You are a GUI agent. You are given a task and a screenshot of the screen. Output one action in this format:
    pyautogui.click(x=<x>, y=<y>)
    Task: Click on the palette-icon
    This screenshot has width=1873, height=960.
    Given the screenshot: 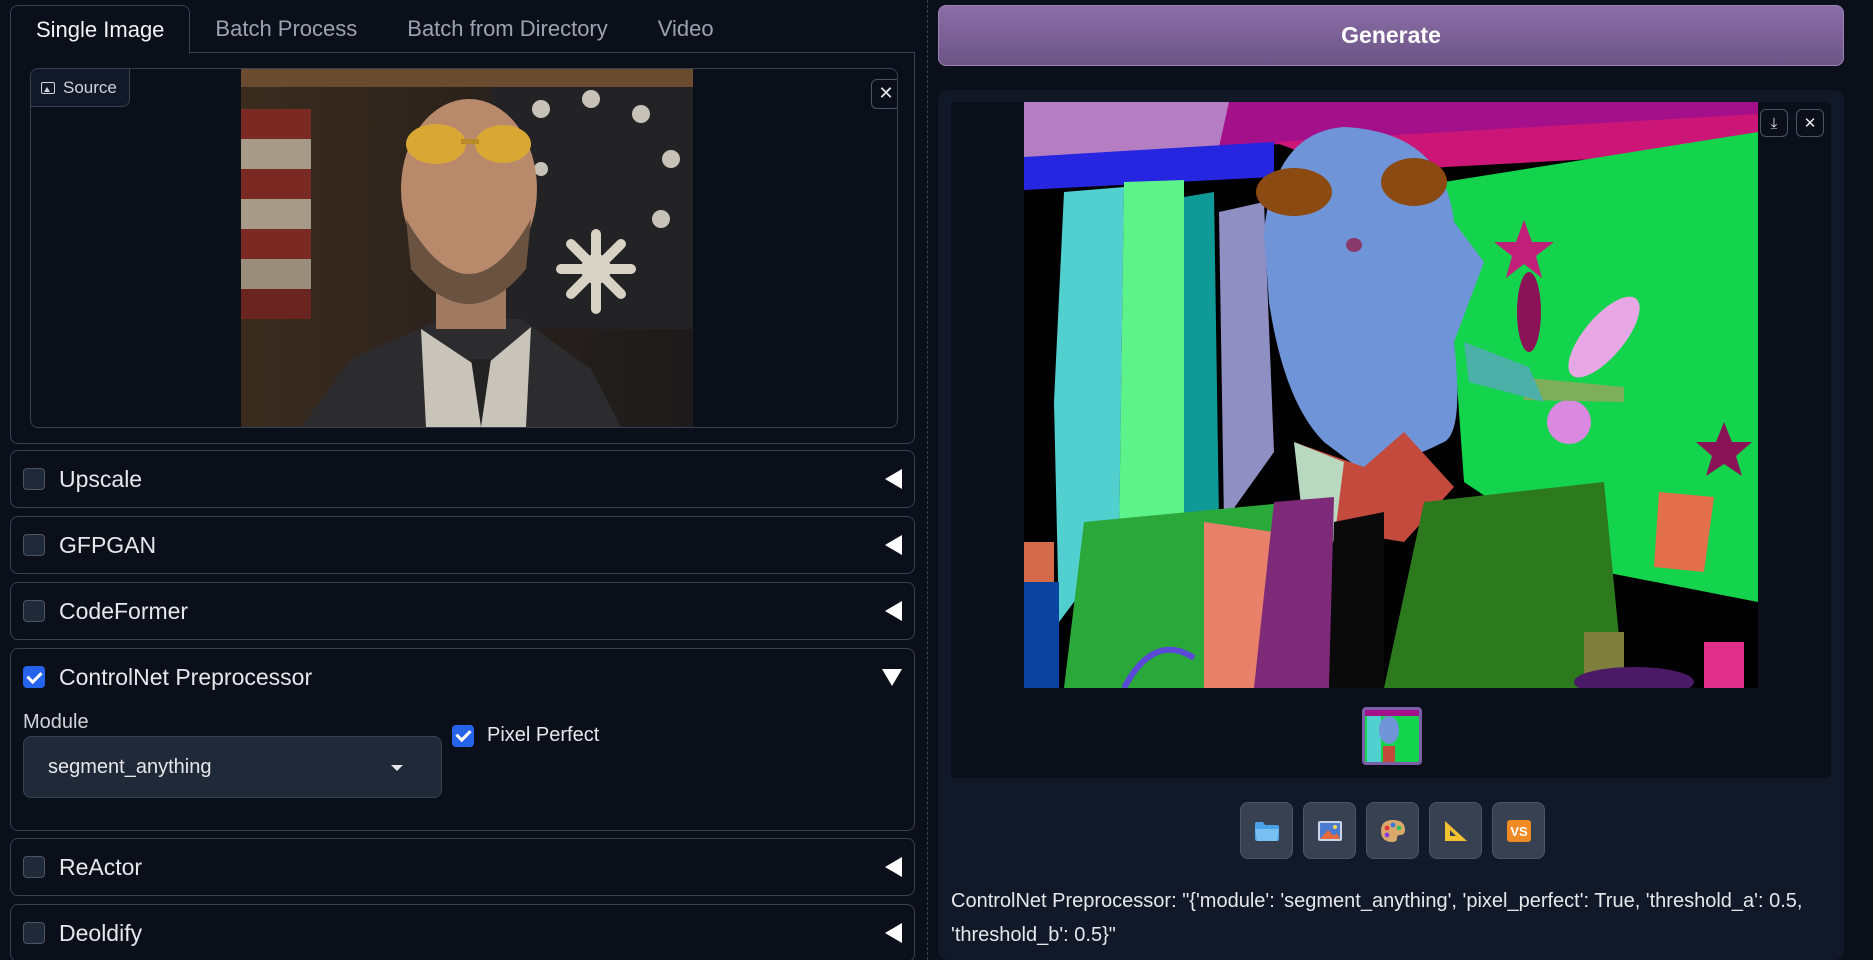 What is the action you would take?
    pyautogui.click(x=1392, y=830)
    